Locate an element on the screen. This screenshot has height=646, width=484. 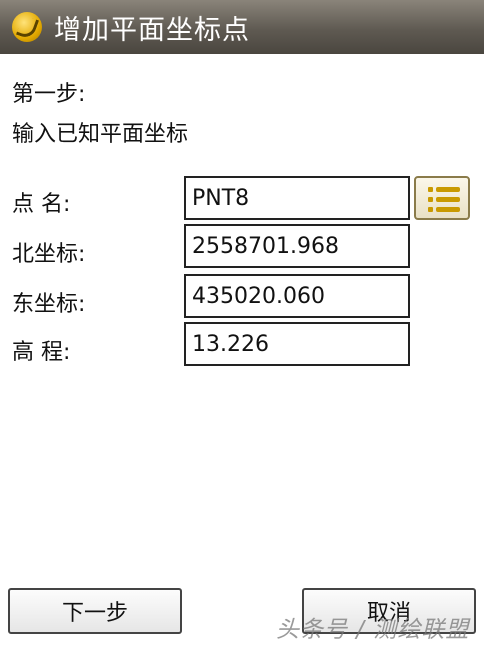
point-list-button is located at coordinates (442, 198).